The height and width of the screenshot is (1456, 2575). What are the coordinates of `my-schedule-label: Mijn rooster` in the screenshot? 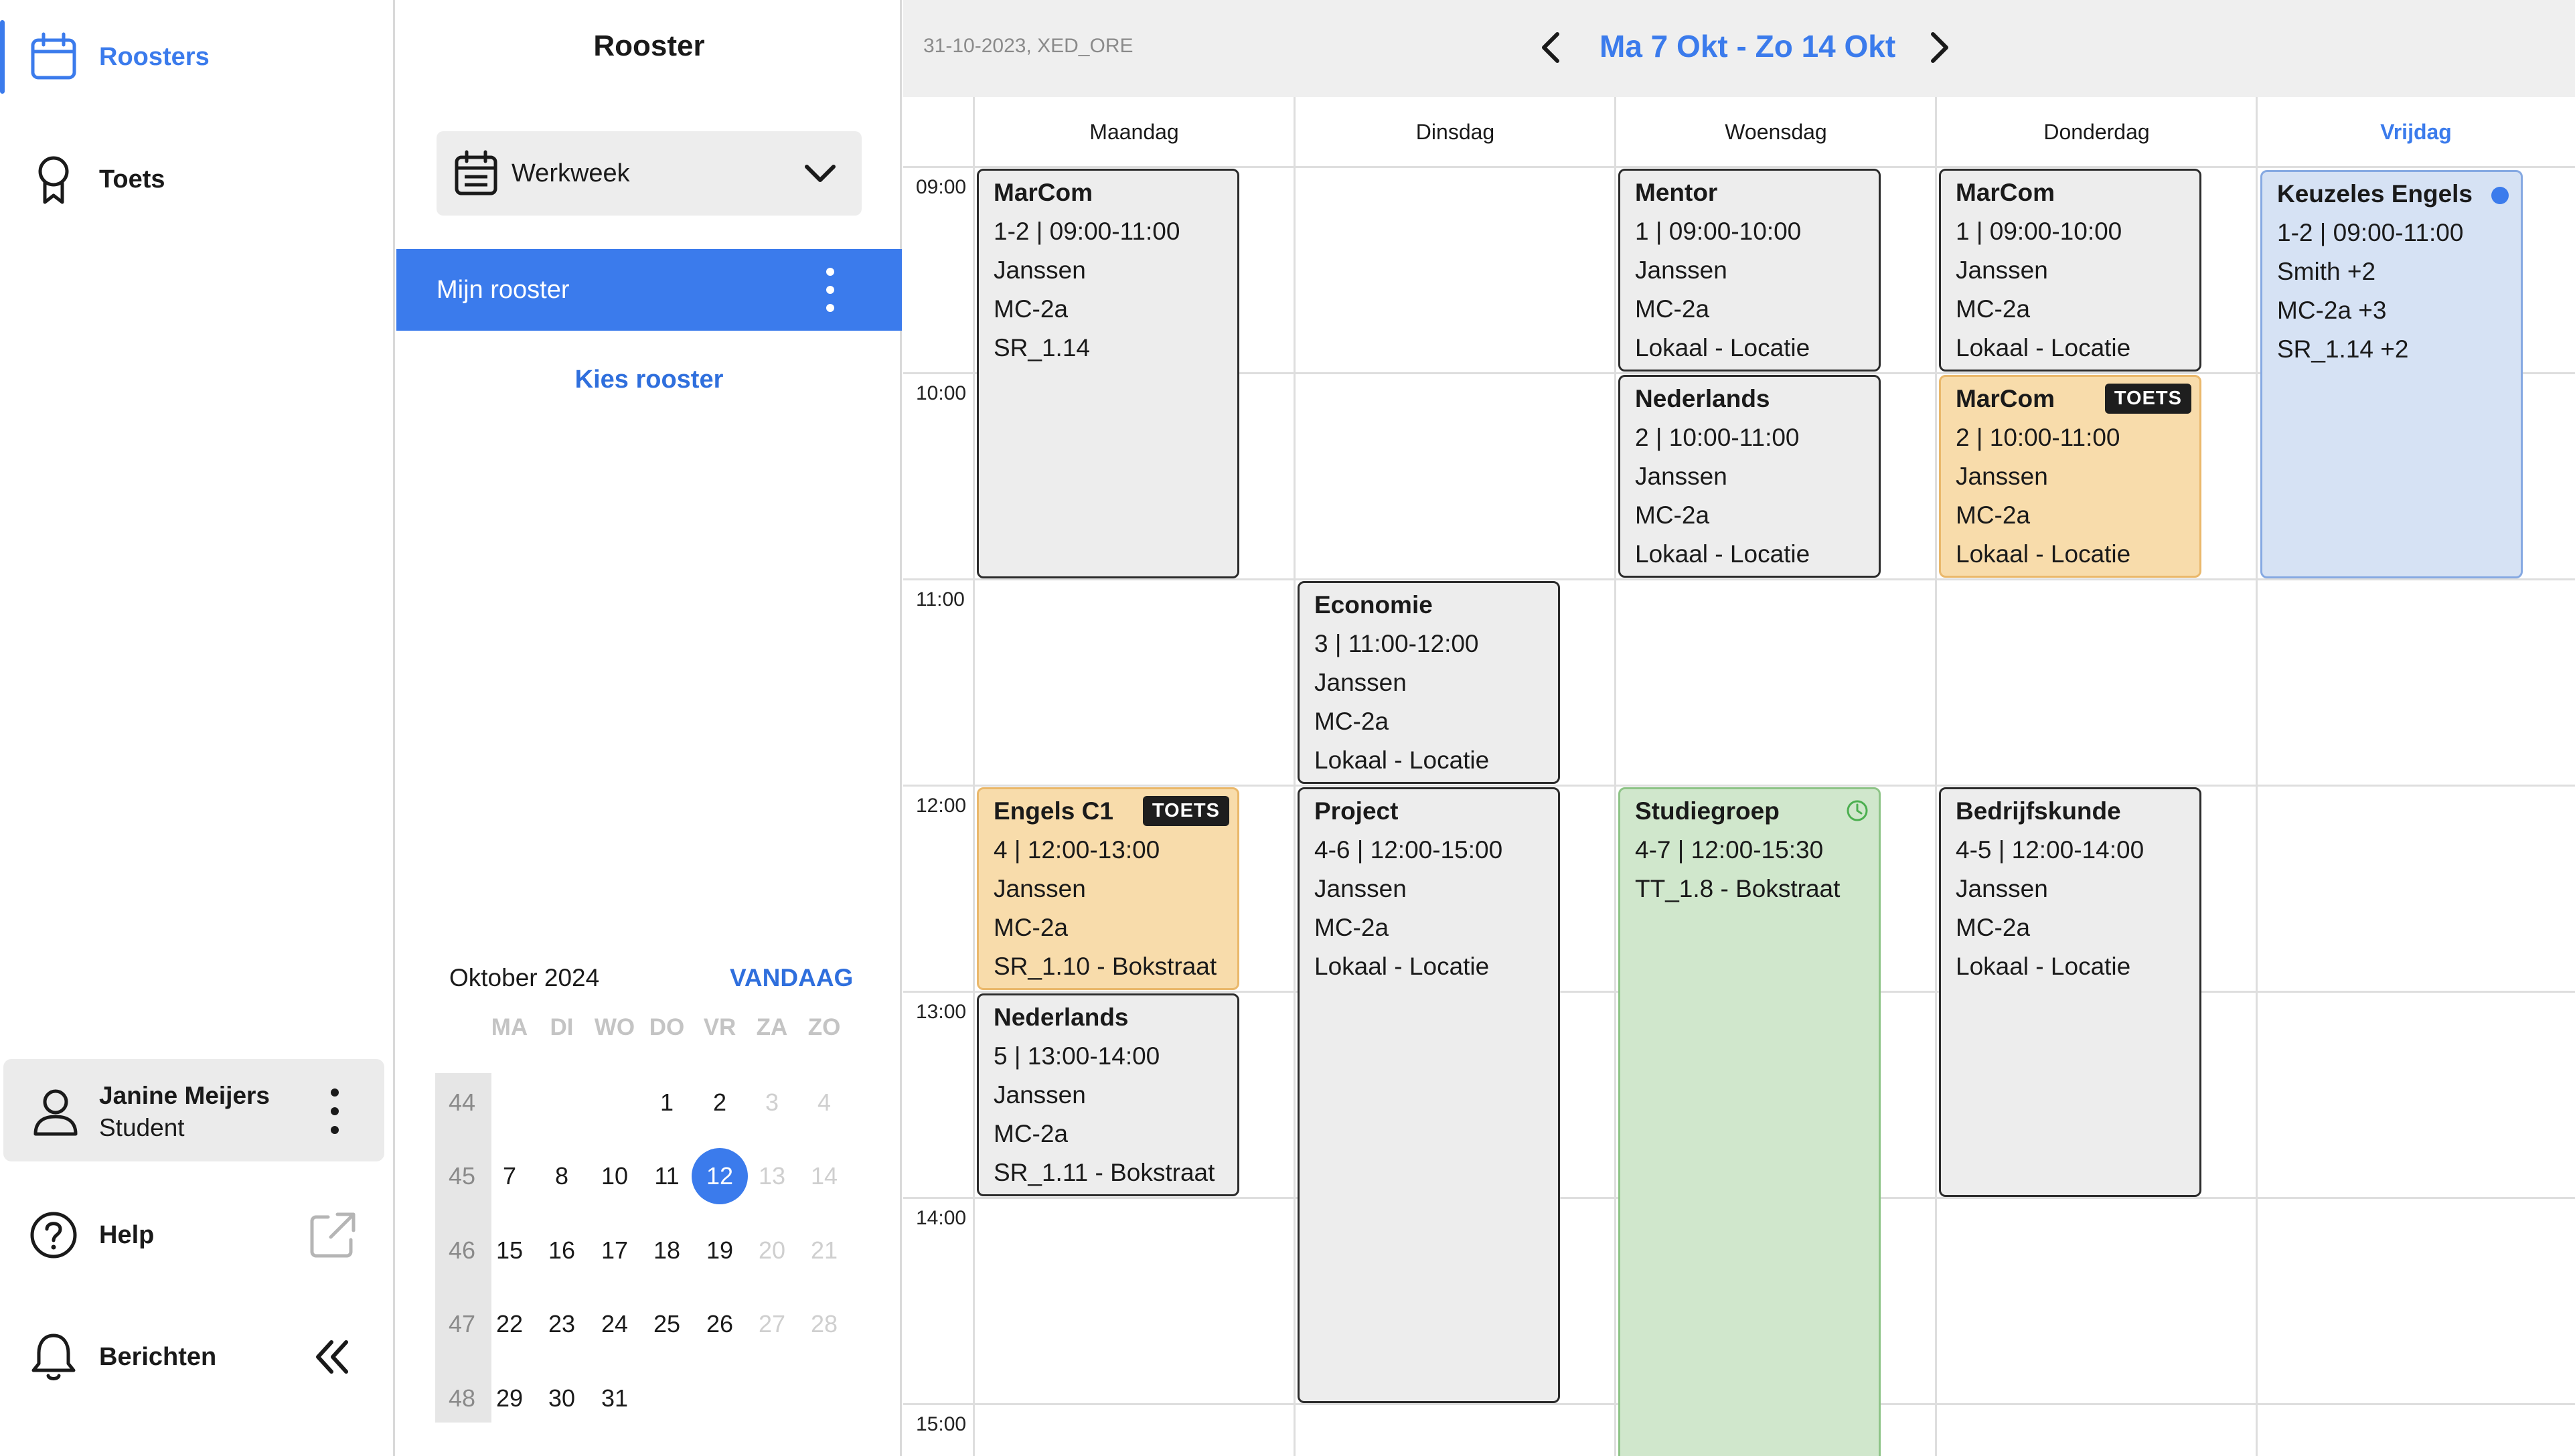 It's located at (503, 290).